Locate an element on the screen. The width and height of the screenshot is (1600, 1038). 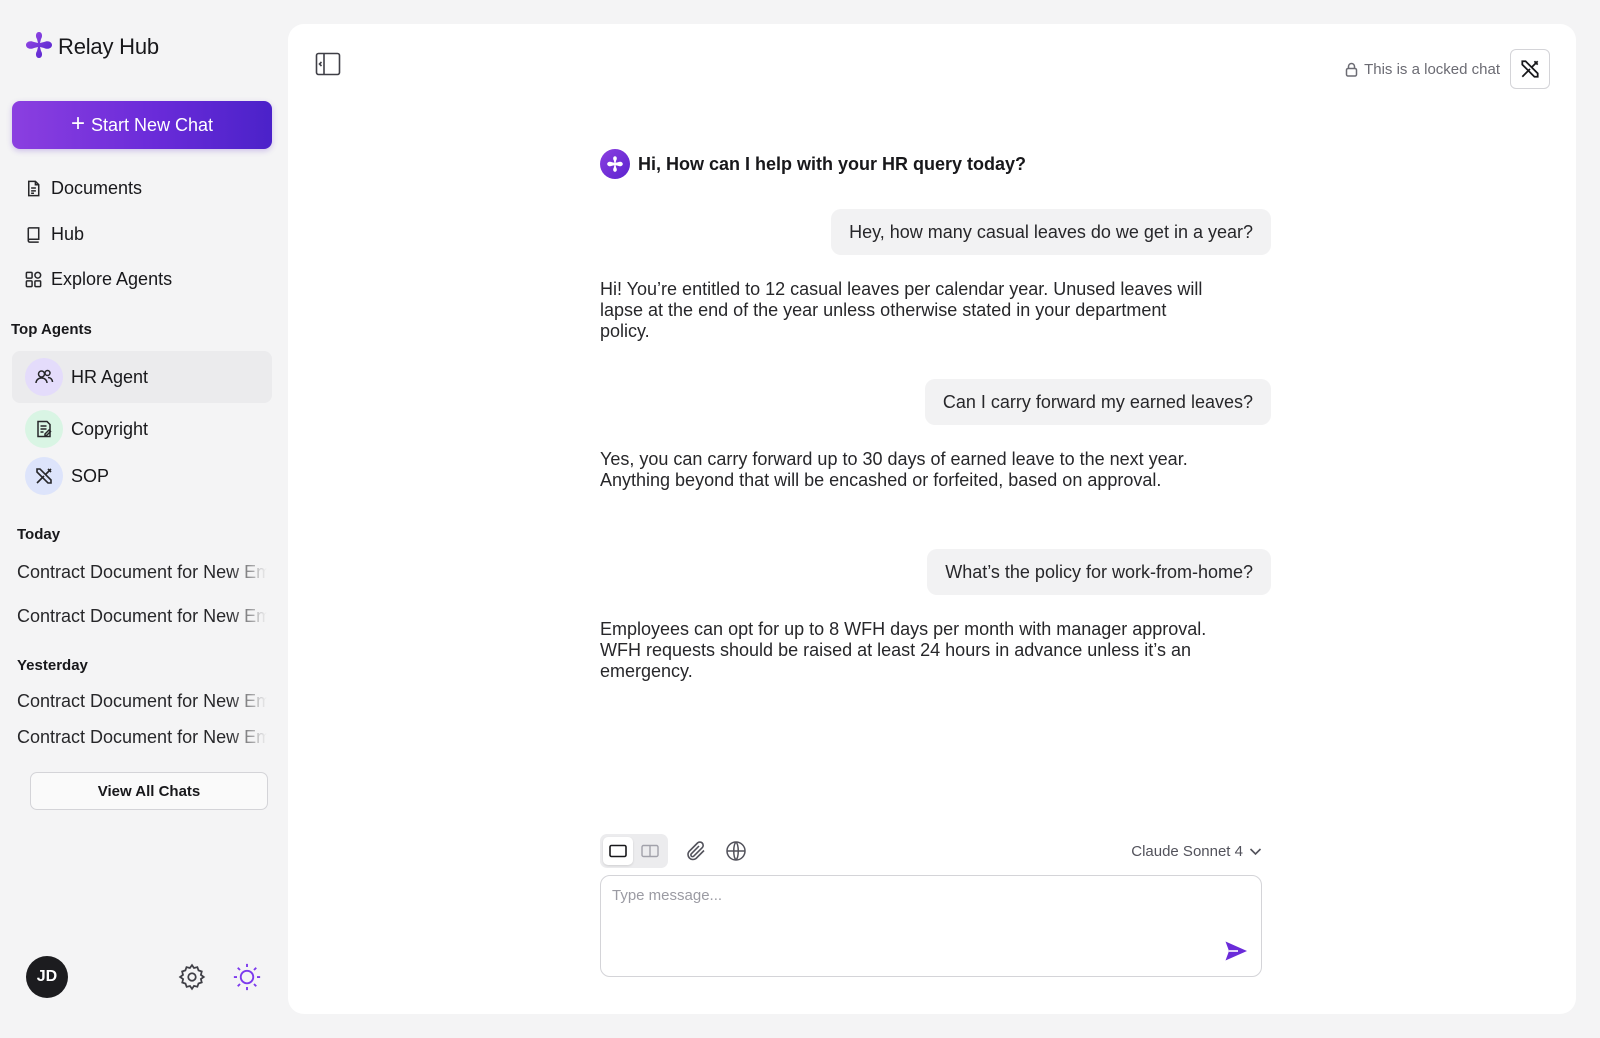
layout-mode-toggle is located at coordinates (634, 851).